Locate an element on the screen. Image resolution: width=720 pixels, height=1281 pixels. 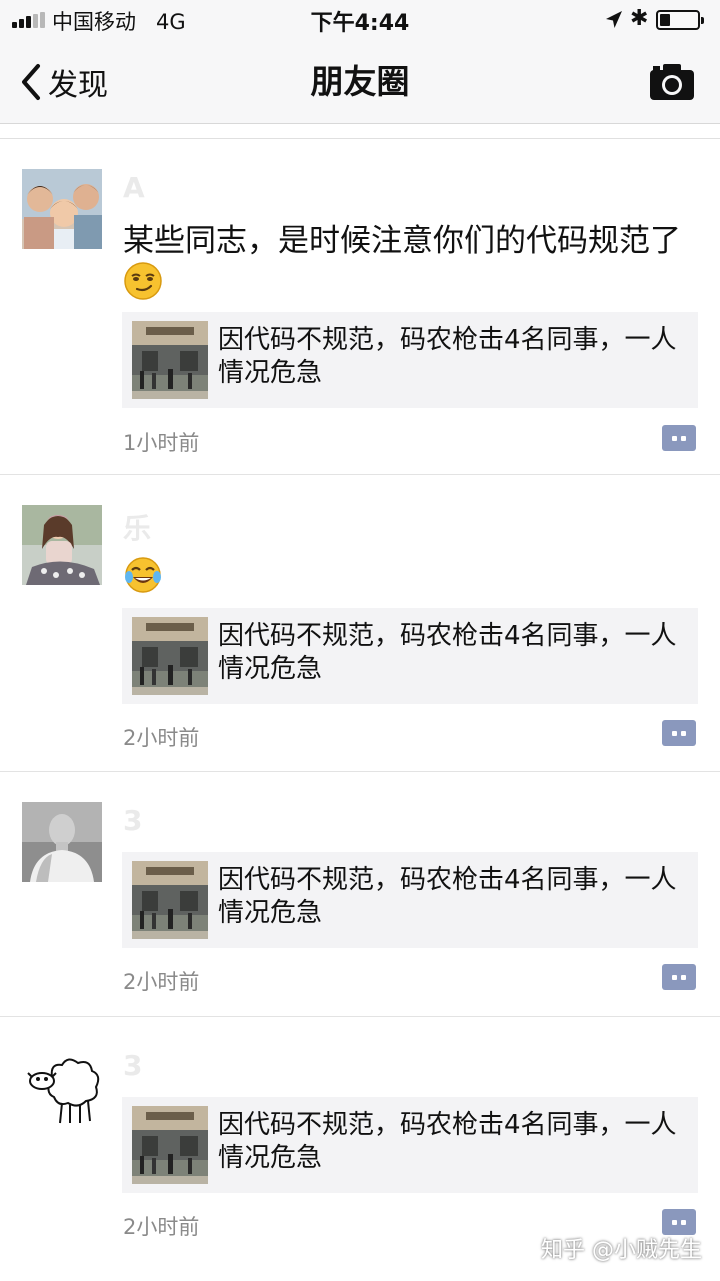
smirk-emoji is located at coordinates (143, 281).